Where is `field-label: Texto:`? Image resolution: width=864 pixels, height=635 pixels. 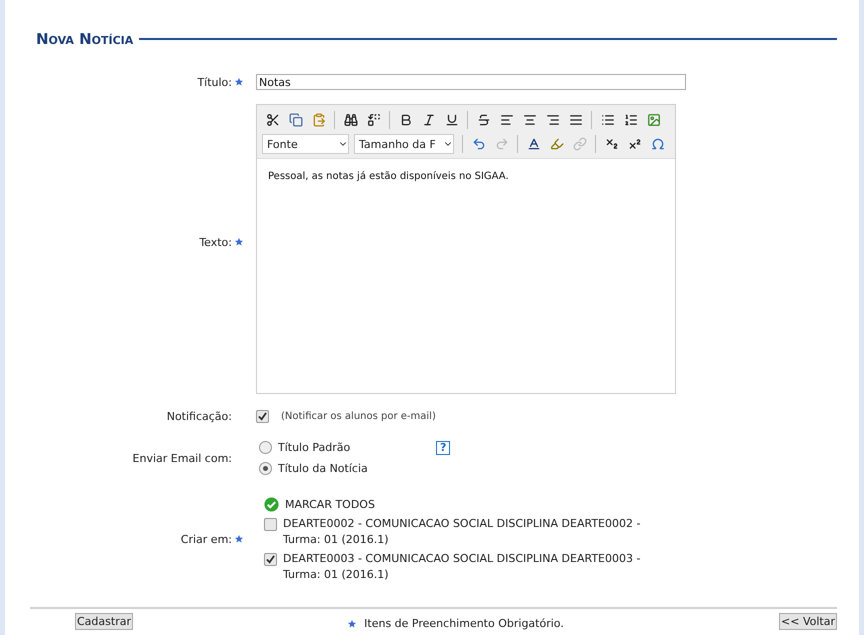
field-label: Texto: is located at coordinates (215, 242).